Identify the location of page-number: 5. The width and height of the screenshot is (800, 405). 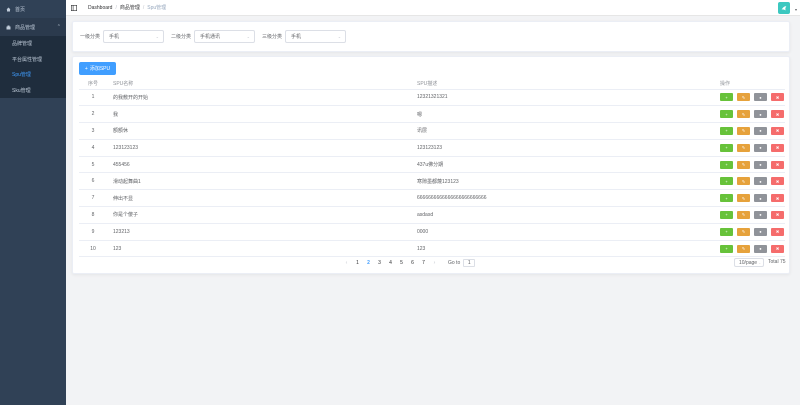
(401, 263).